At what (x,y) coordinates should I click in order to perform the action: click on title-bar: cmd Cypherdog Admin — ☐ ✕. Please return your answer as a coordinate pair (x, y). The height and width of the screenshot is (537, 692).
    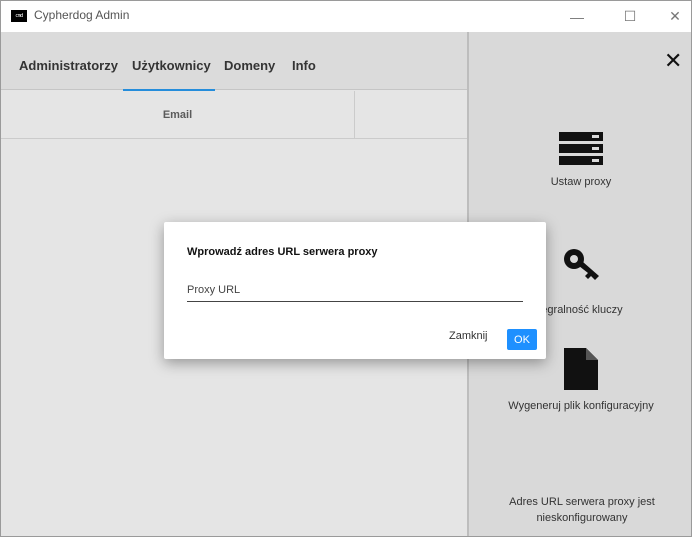
    Looking at the image, I should click on (346, 16).